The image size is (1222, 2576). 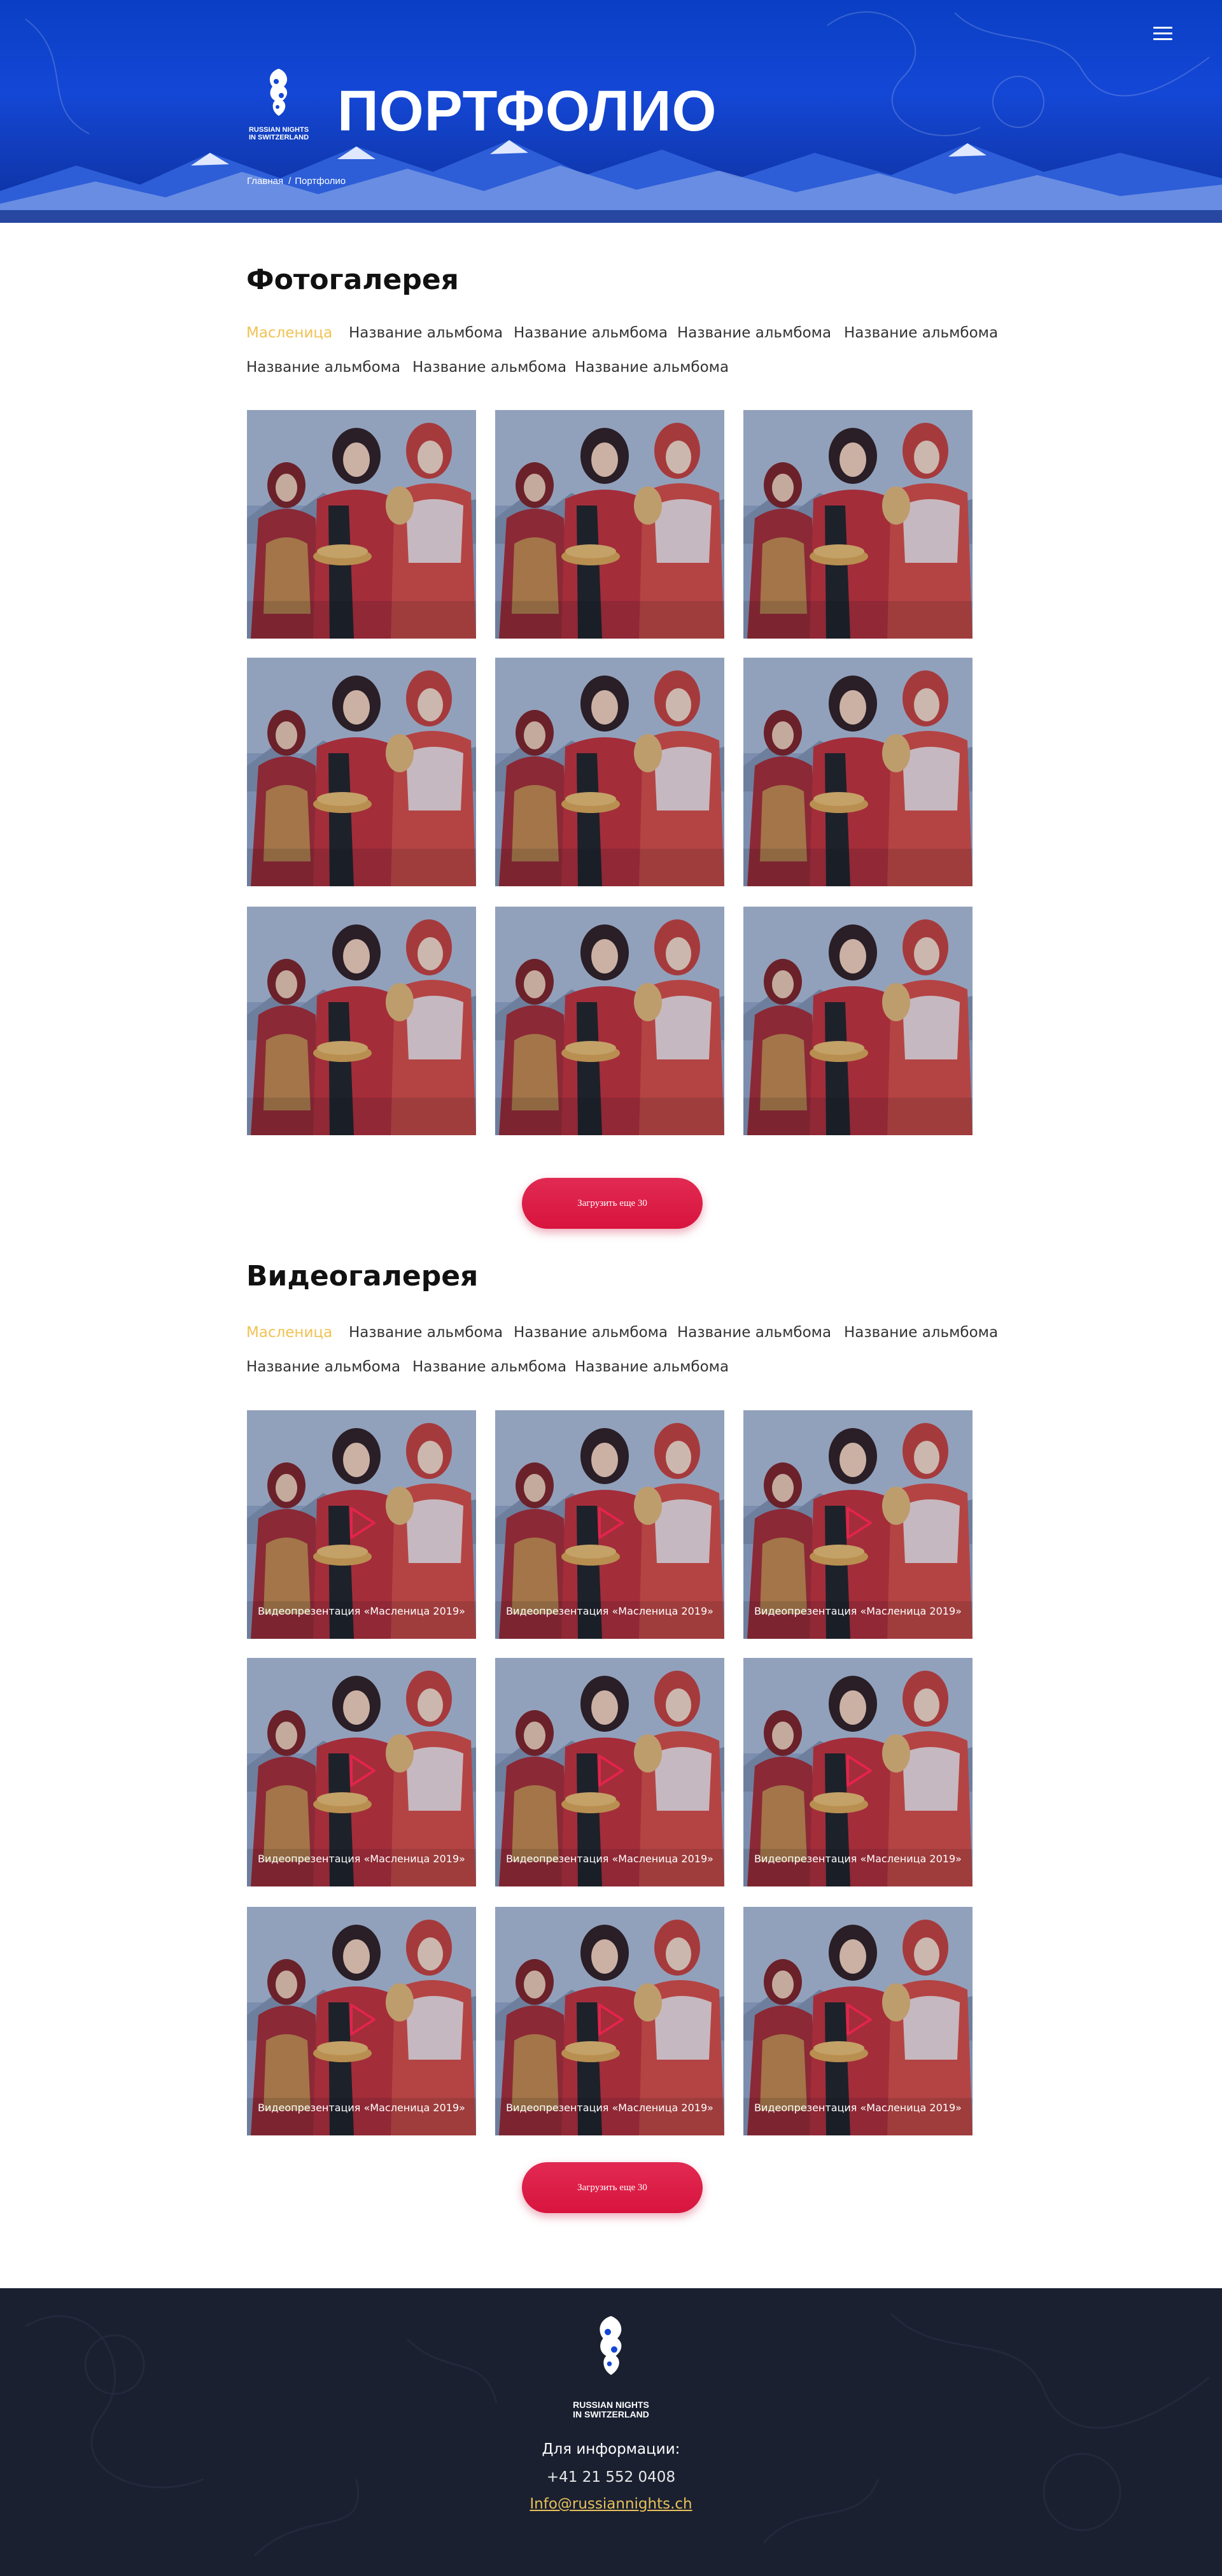 What do you see at coordinates (278, 130) in the screenshot?
I see `logo-text-line1: RUSSIAN NIGHTS` at bounding box center [278, 130].